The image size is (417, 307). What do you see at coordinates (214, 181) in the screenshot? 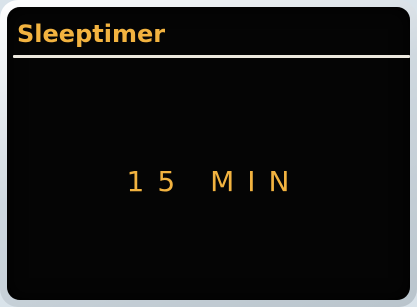
I see `sleep-timer-value: 15 MIN` at bounding box center [214, 181].